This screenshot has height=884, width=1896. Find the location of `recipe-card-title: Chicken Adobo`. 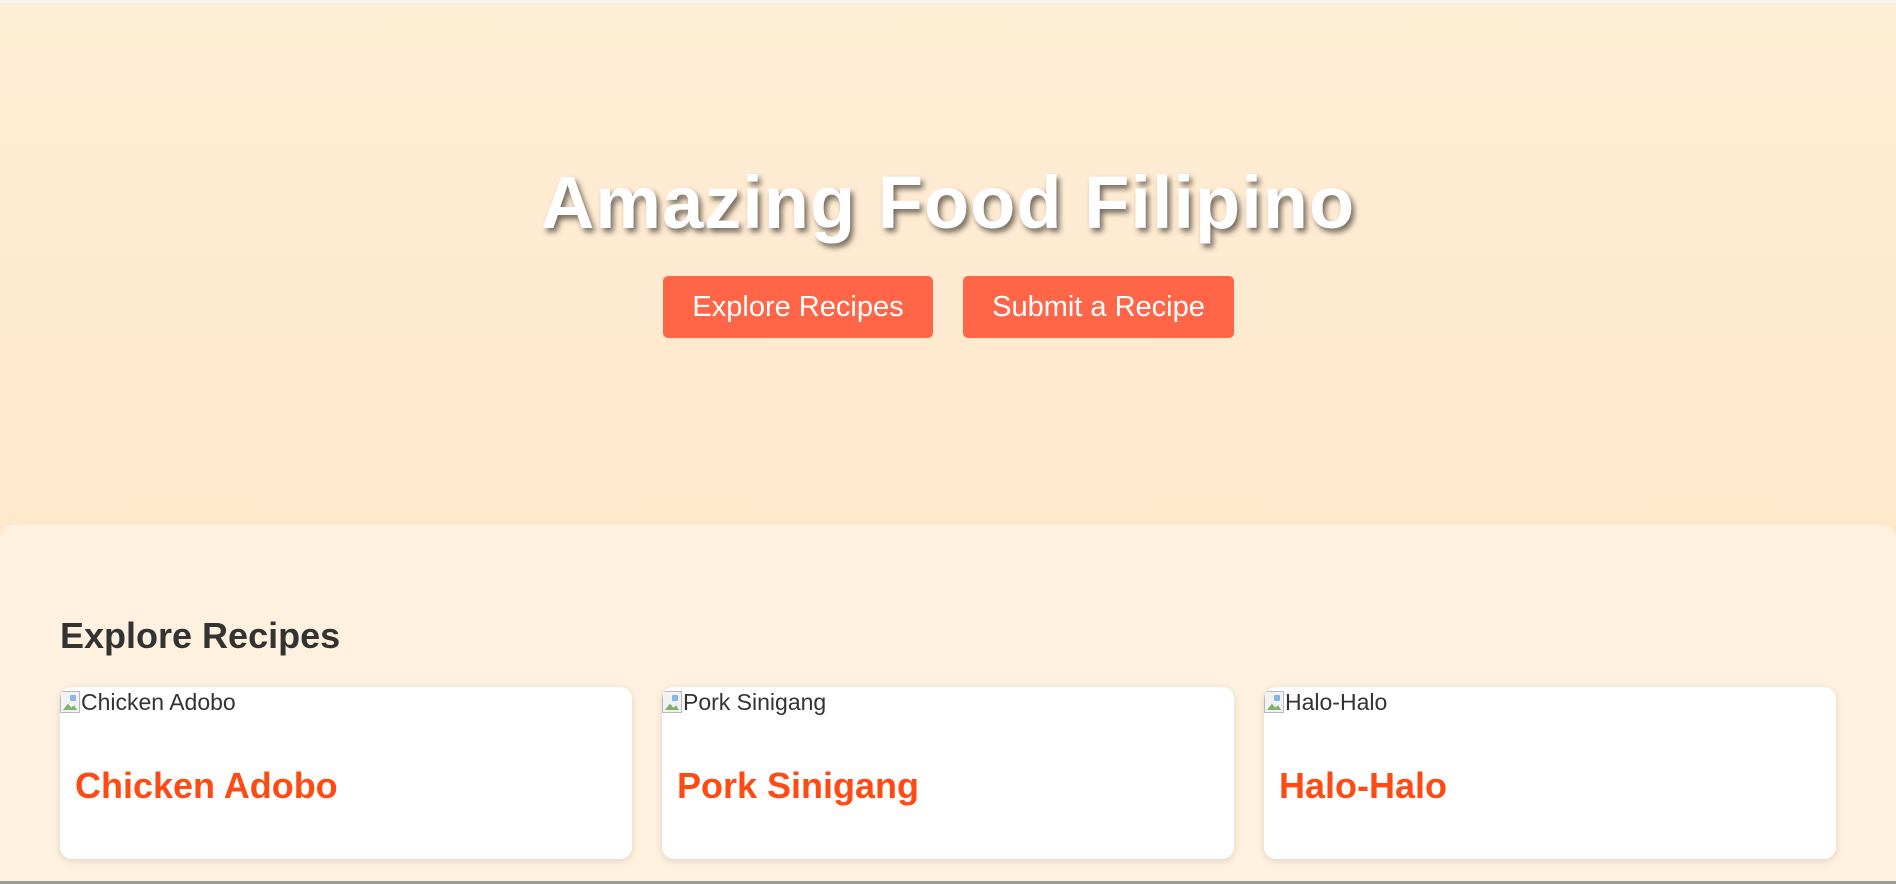

recipe-card-title: Chicken Adobo is located at coordinates (206, 786).